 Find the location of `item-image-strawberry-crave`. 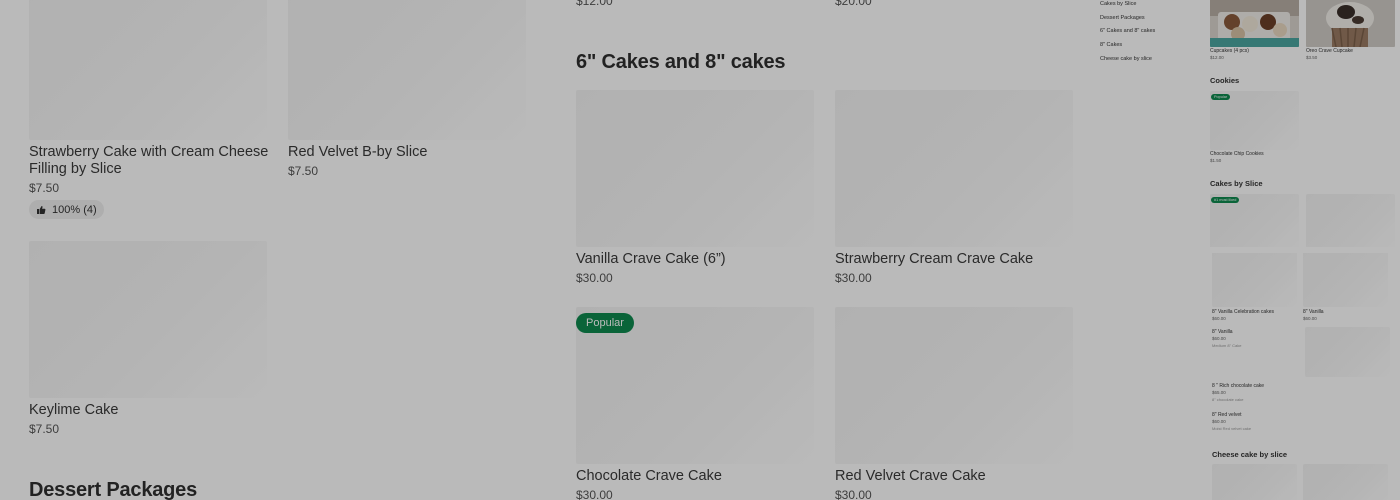

item-image-strawberry-crave is located at coordinates (954, 168).